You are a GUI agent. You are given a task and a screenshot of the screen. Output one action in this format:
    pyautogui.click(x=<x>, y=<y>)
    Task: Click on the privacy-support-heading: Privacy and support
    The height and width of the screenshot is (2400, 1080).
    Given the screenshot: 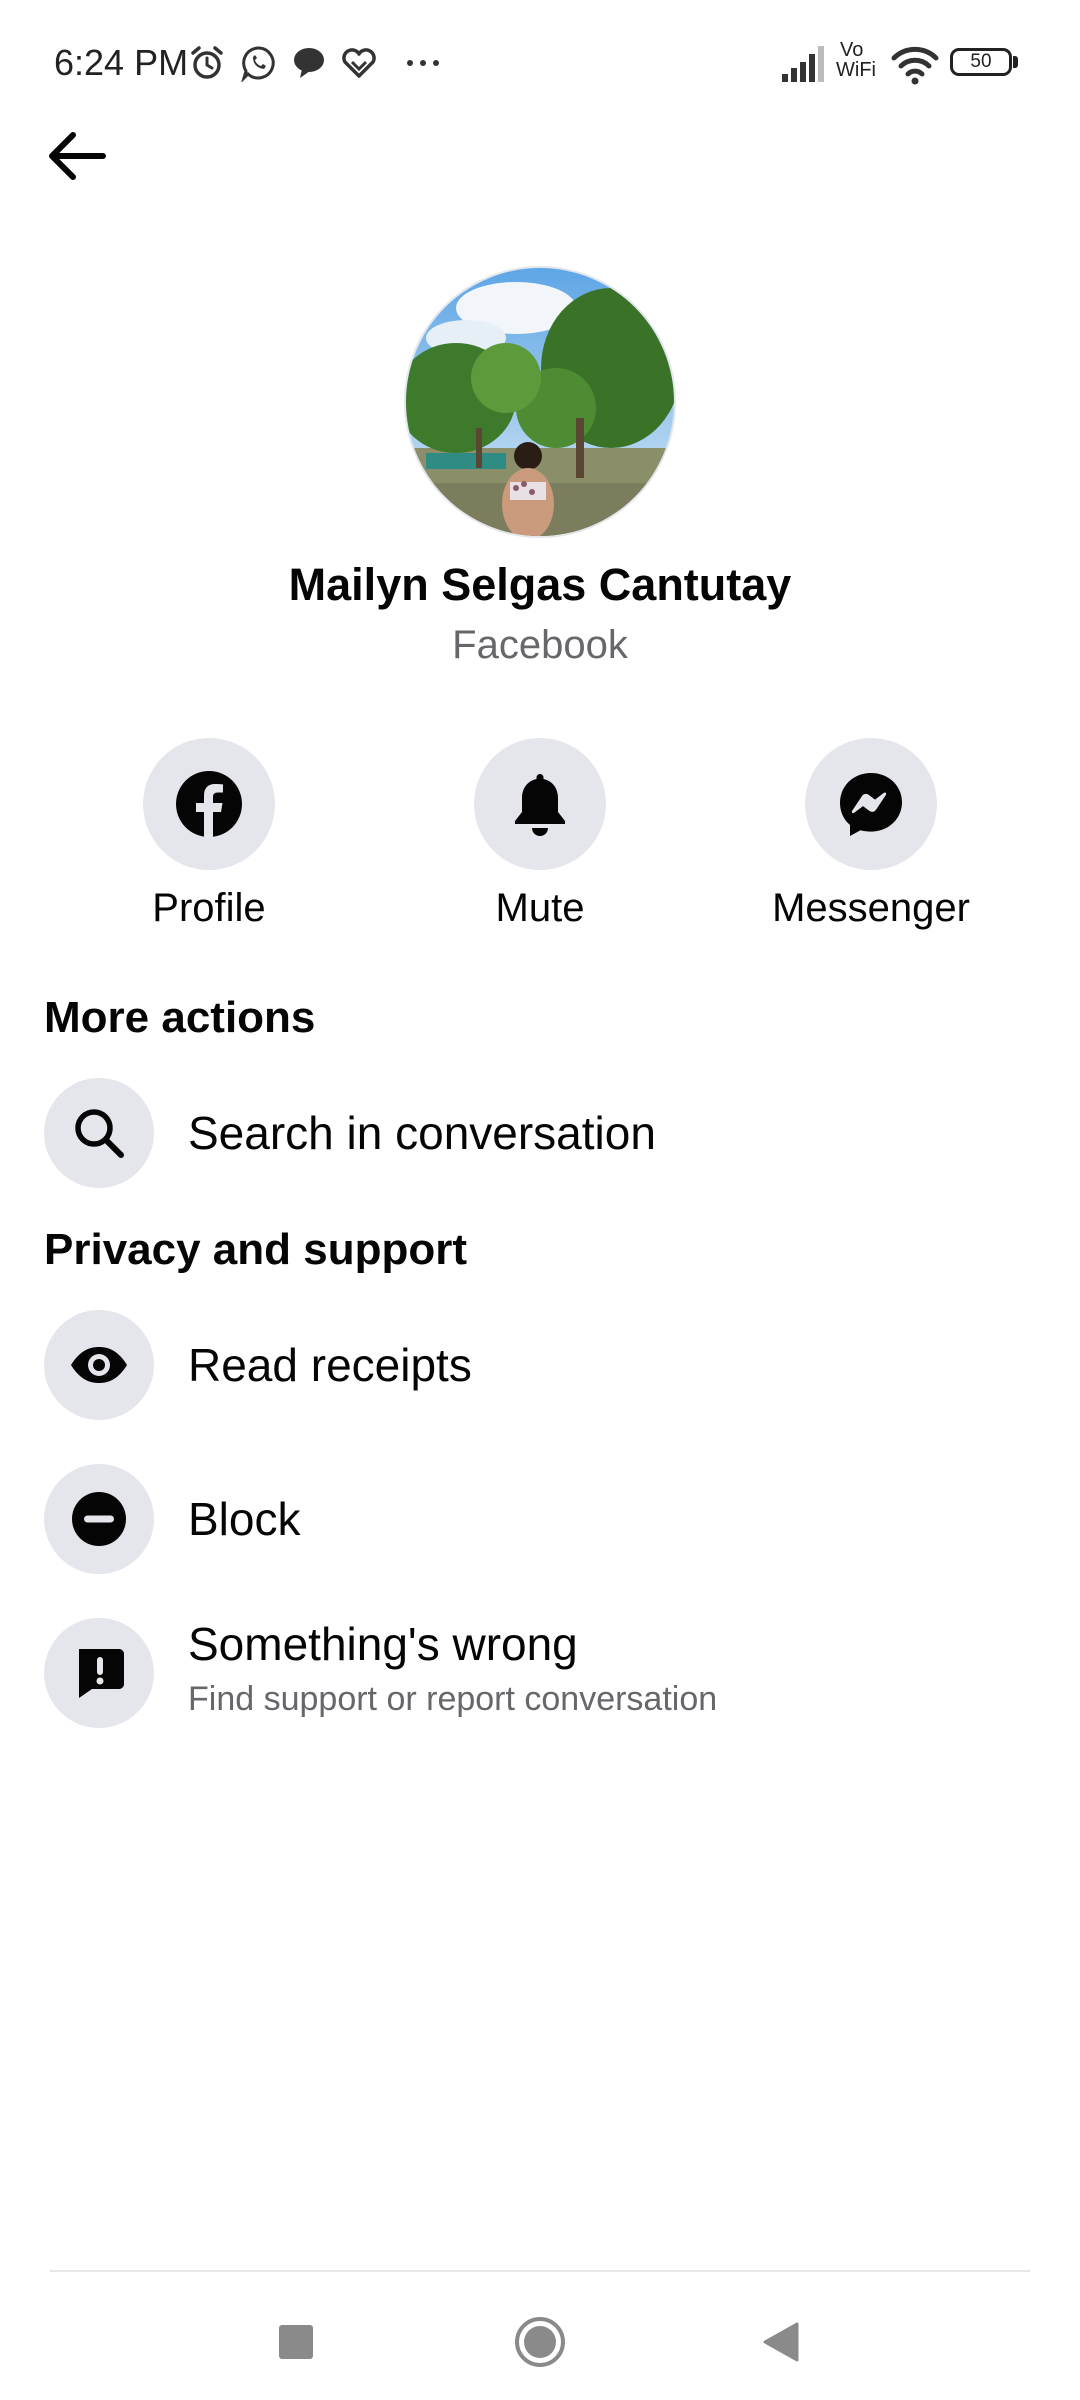 What is the action you would take?
    pyautogui.click(x=256, y=1249)
    